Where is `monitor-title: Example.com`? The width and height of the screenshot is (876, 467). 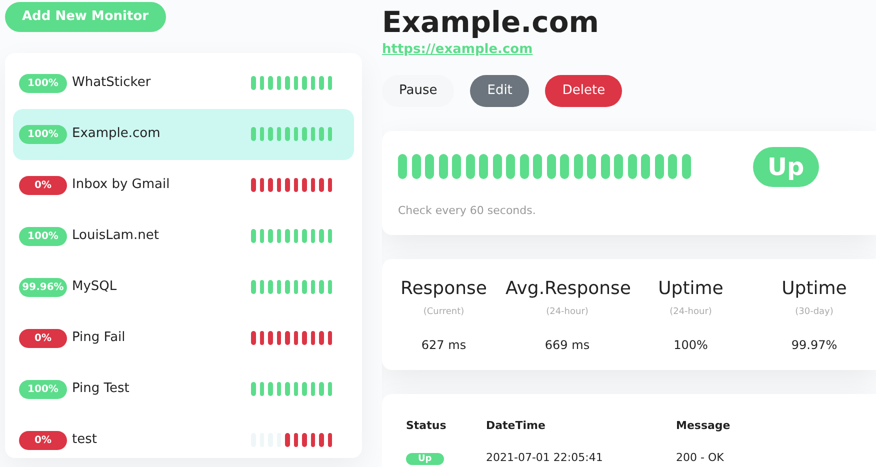 monitor-title: Example.com is located at coordinates (491, 22).